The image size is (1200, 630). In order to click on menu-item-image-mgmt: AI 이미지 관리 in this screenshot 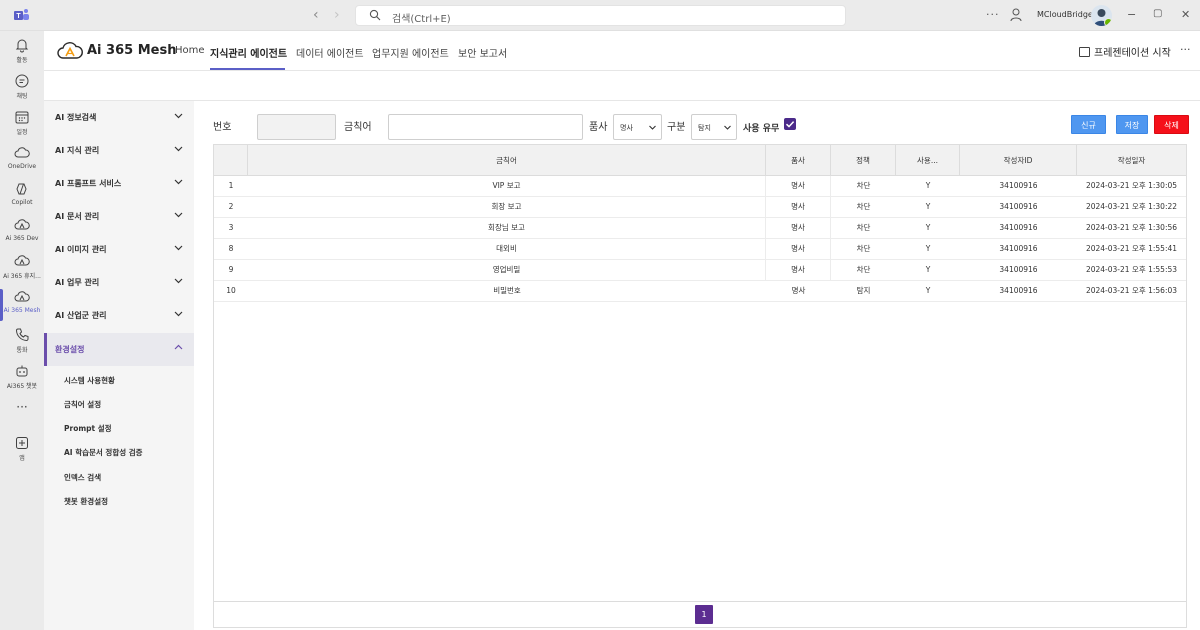, I will do `click(119, 249)`.